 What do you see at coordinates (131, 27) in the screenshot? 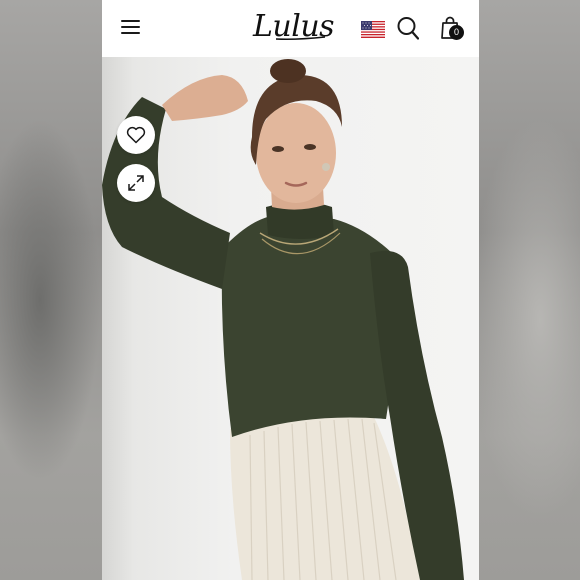
I see `menu-icon` at bounding box center [131, 27].